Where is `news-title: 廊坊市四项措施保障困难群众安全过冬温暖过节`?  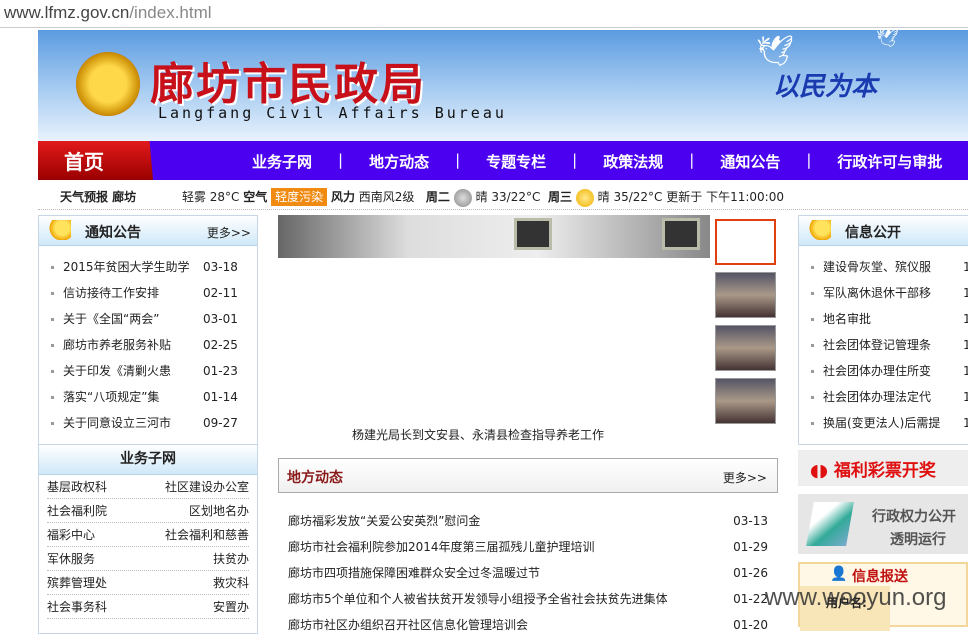
news-title: 廊坊市四项措施保障困难群众安全过冬温暖过节 is located at coordinates (414, 573).